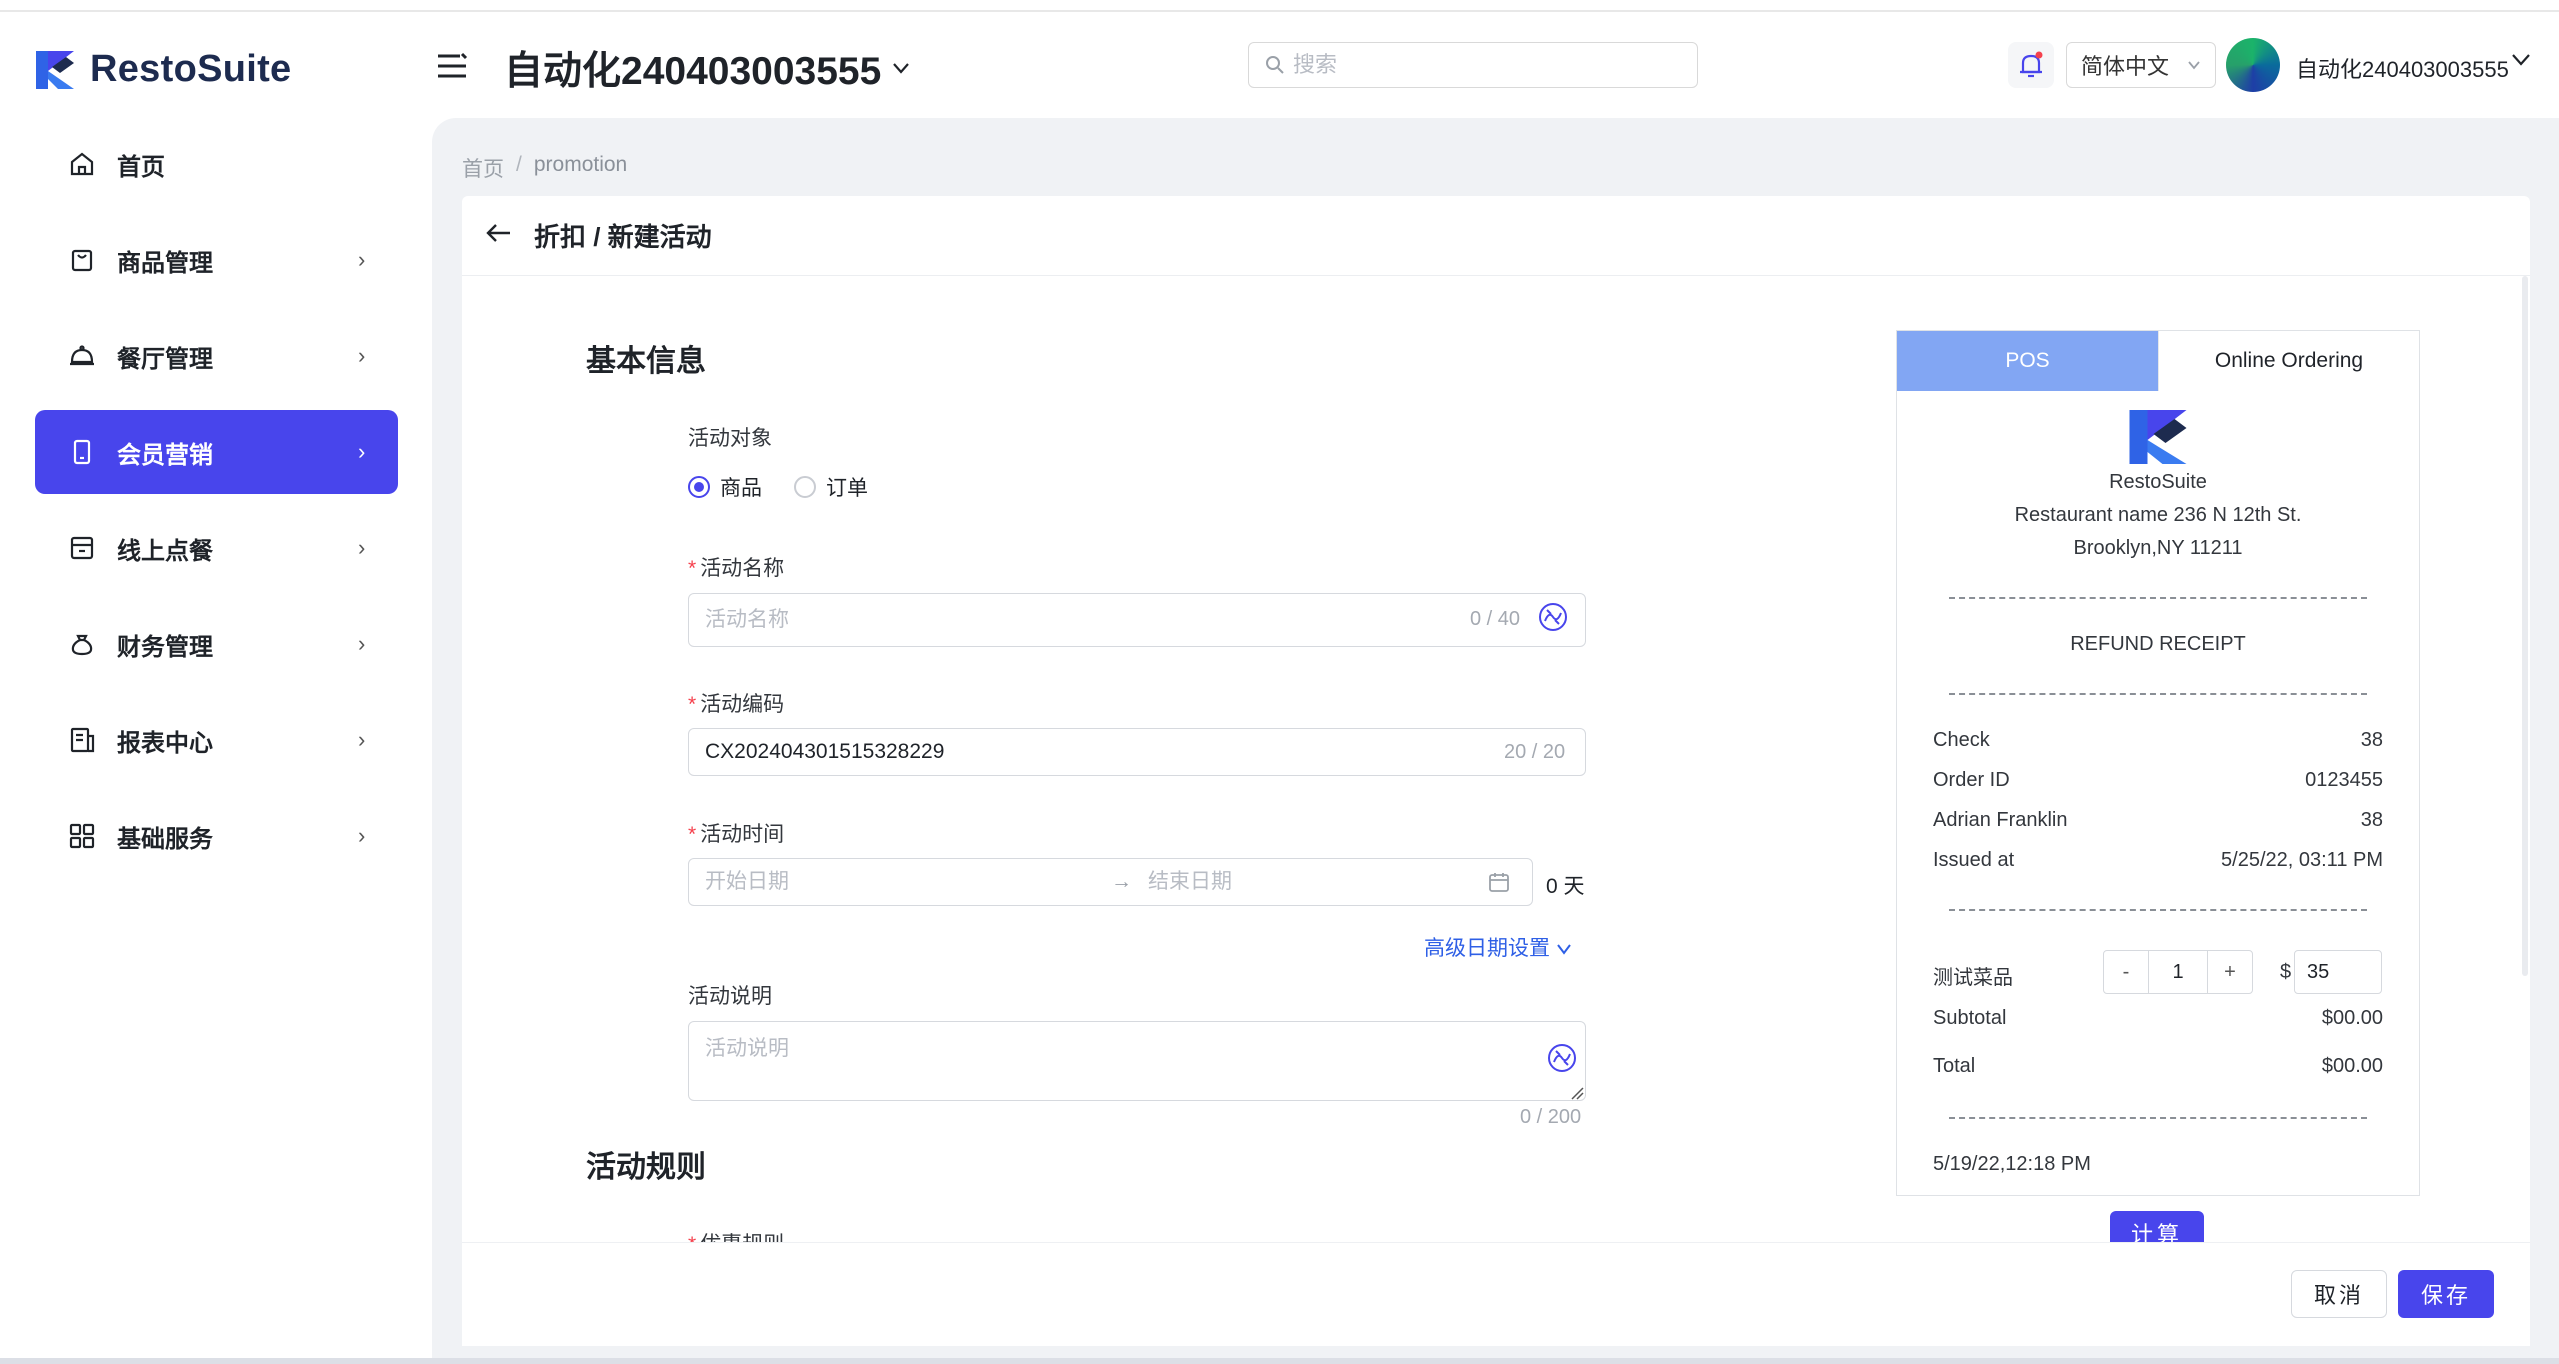 The width and height of the screenshot is (2559, 1364). Describe the element at coordinates (2158, 515) in the screenshot. I see `receipt-address-line1: Restaurant name 236 N 12th St.` at that location.